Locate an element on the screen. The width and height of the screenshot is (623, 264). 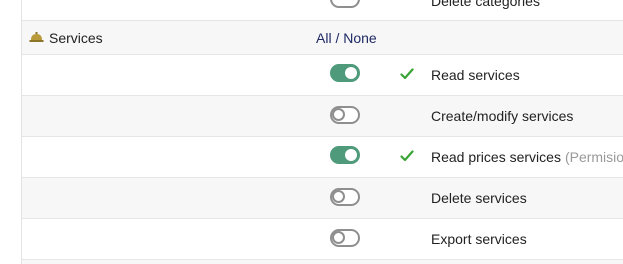
section-header-services: Services All / None is located at coordinates (322, 38).